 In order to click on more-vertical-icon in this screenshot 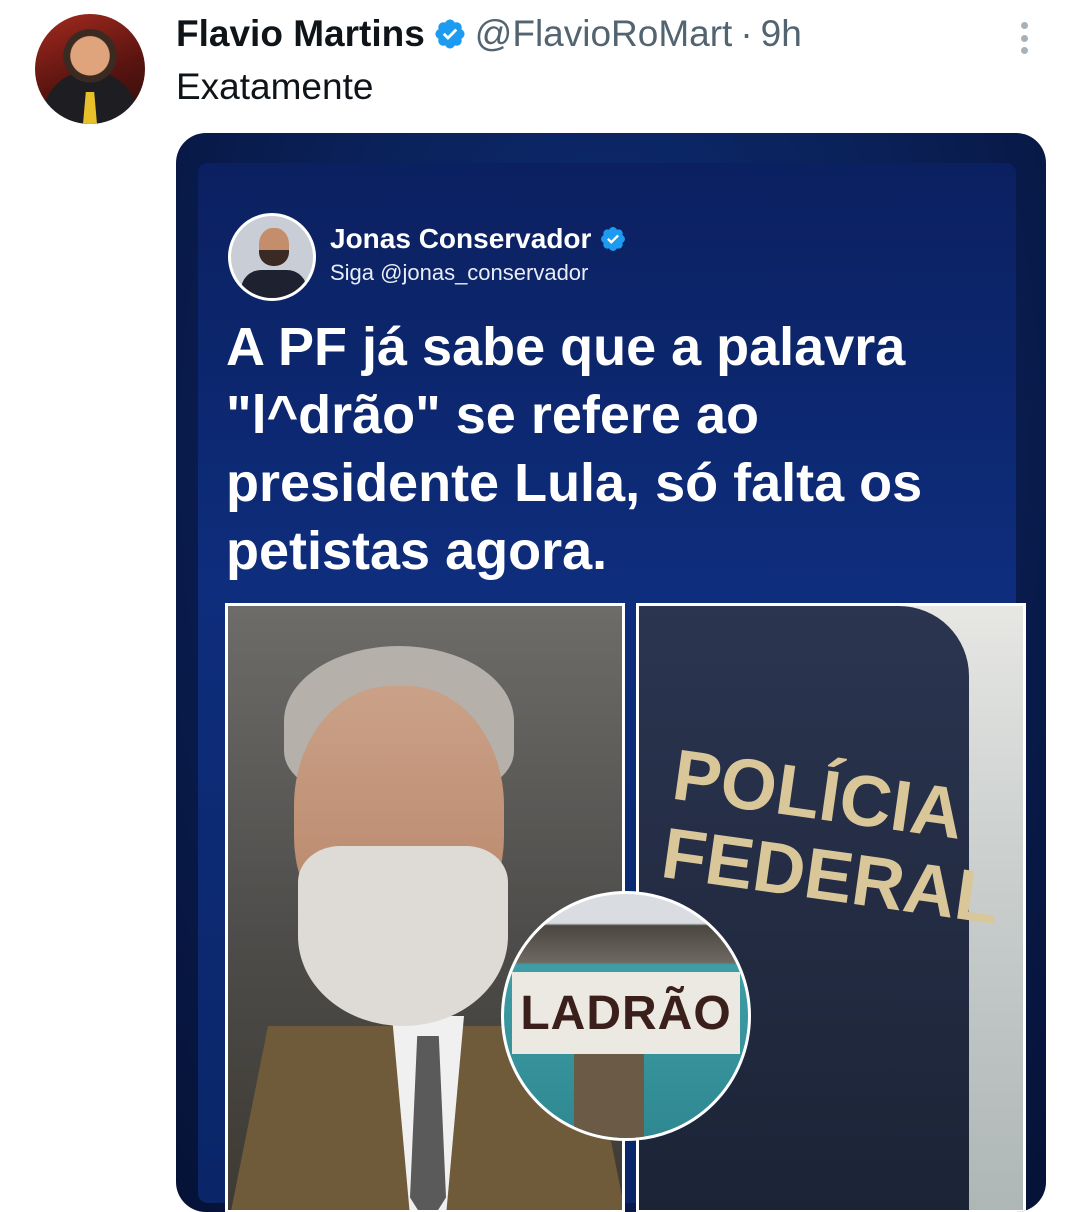, I will do `click(1024, 38)`.